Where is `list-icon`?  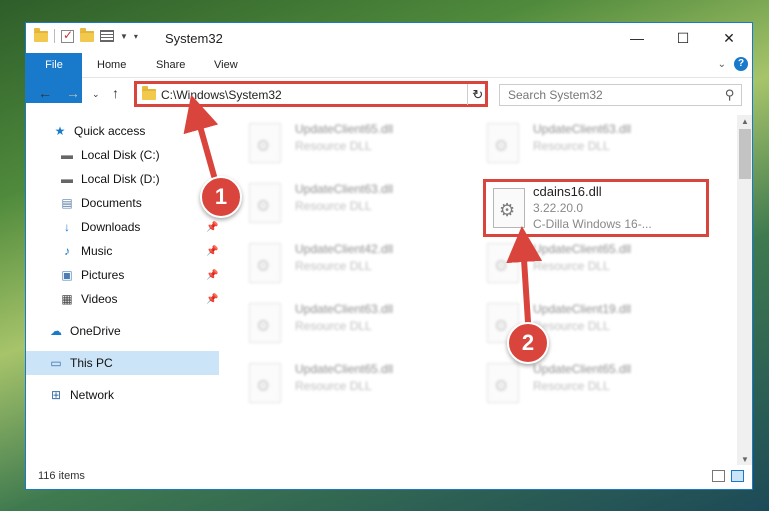 list-icon is located at coordinates (107, 36).